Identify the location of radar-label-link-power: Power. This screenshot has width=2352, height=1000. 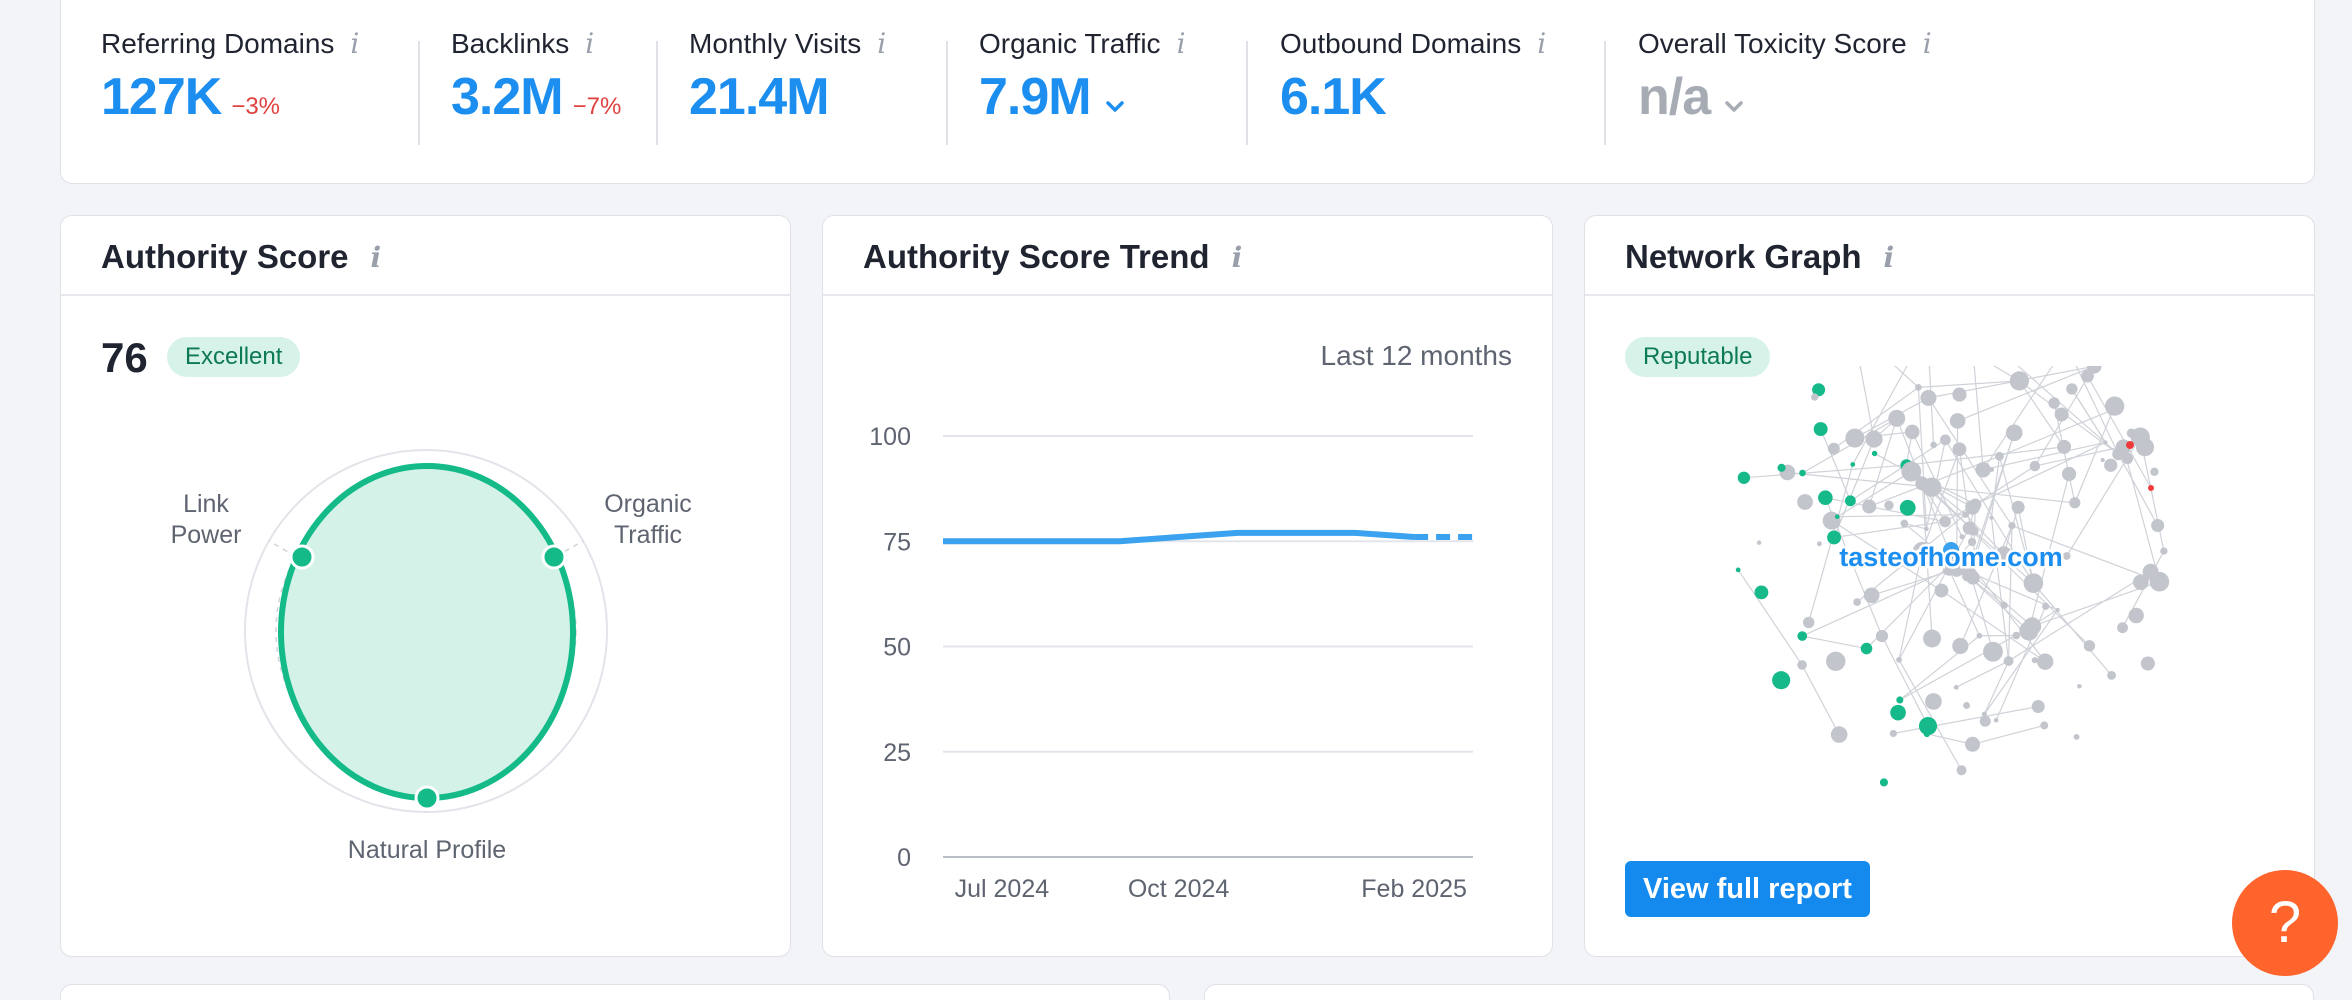
(206, 535).